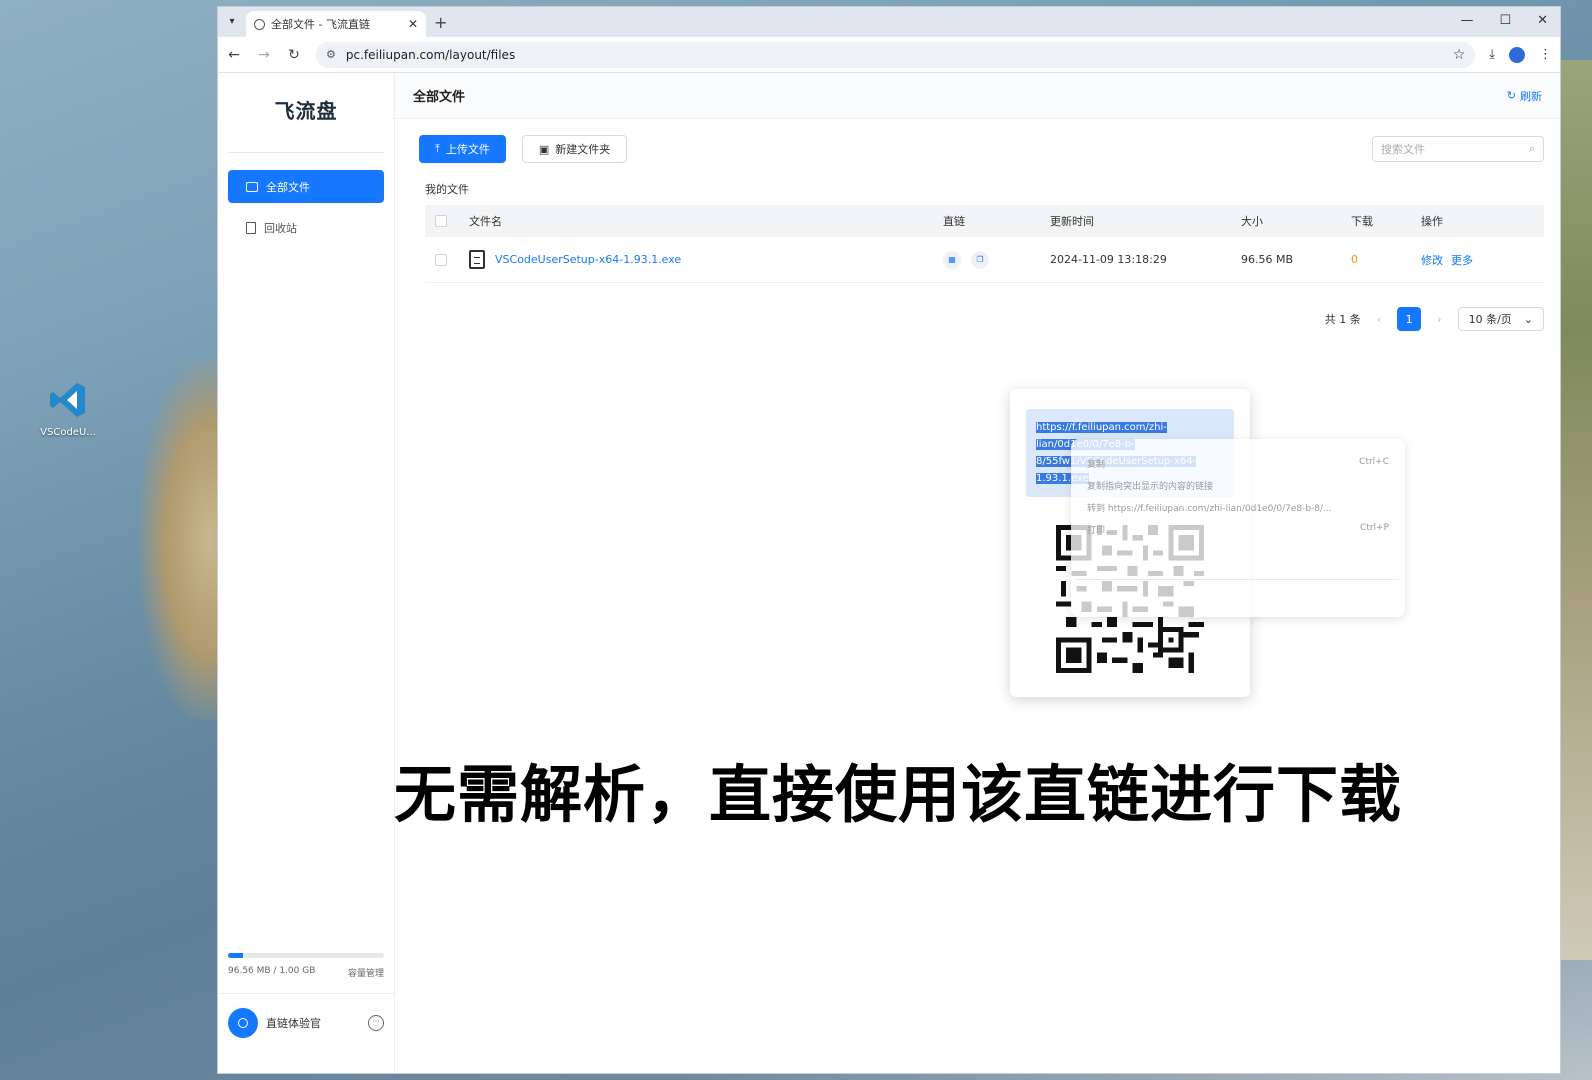 Image resolution: width=1592 pixels, height=1080 pixels. Describe the element at coordinates (977, 96) in the screenshot. I see `page-header: 全部文件 ↻ 刷新` at that location.